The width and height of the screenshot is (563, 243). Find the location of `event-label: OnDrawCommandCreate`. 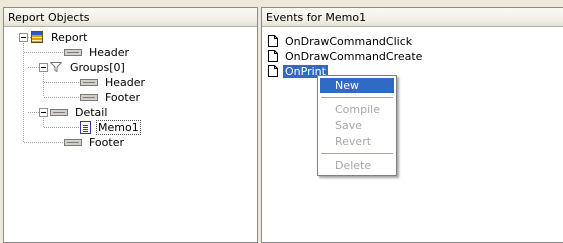

event-label: OnDrawCommandCreate is located at coordinates (354, 56).